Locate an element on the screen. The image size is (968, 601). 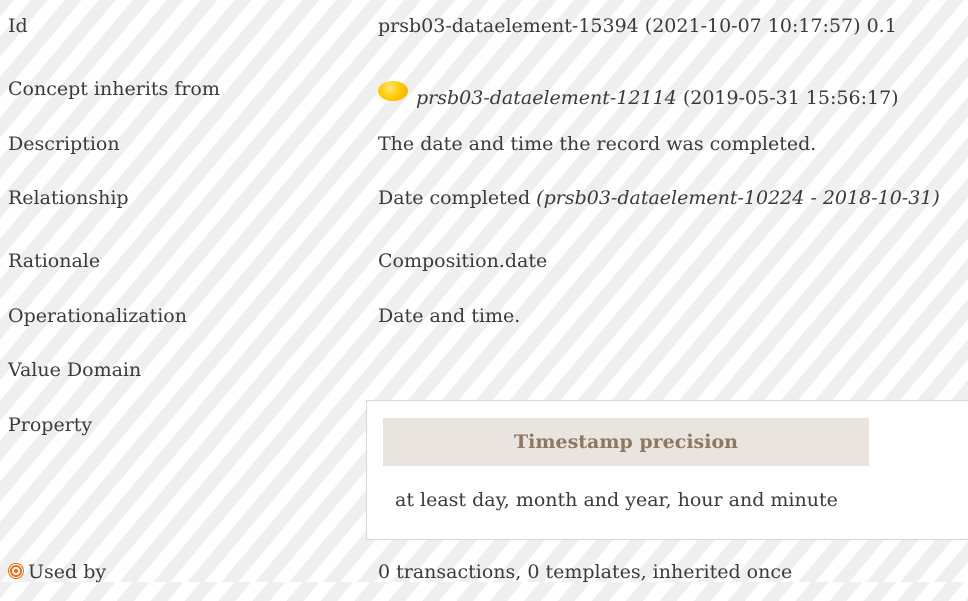
row-operationalization: Operationalization Date and time. is located at coordinates (484, 325).